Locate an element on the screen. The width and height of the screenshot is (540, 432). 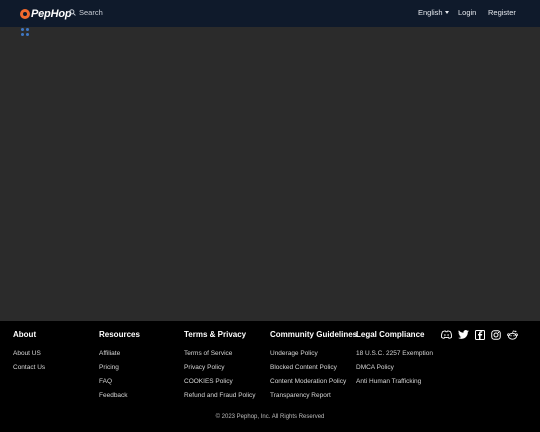
twitter-icon is located at coordinates (463, 334).